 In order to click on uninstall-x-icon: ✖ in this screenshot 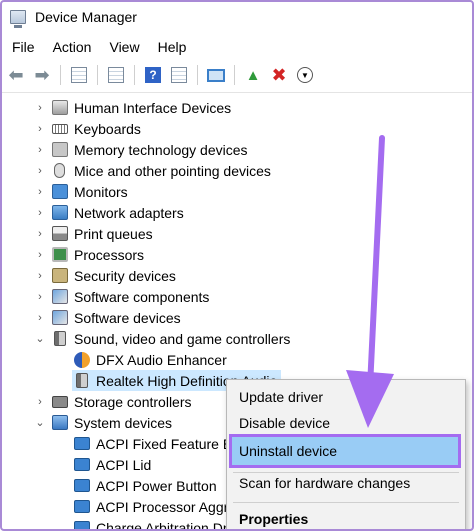, I will do `click(279, 75)`.